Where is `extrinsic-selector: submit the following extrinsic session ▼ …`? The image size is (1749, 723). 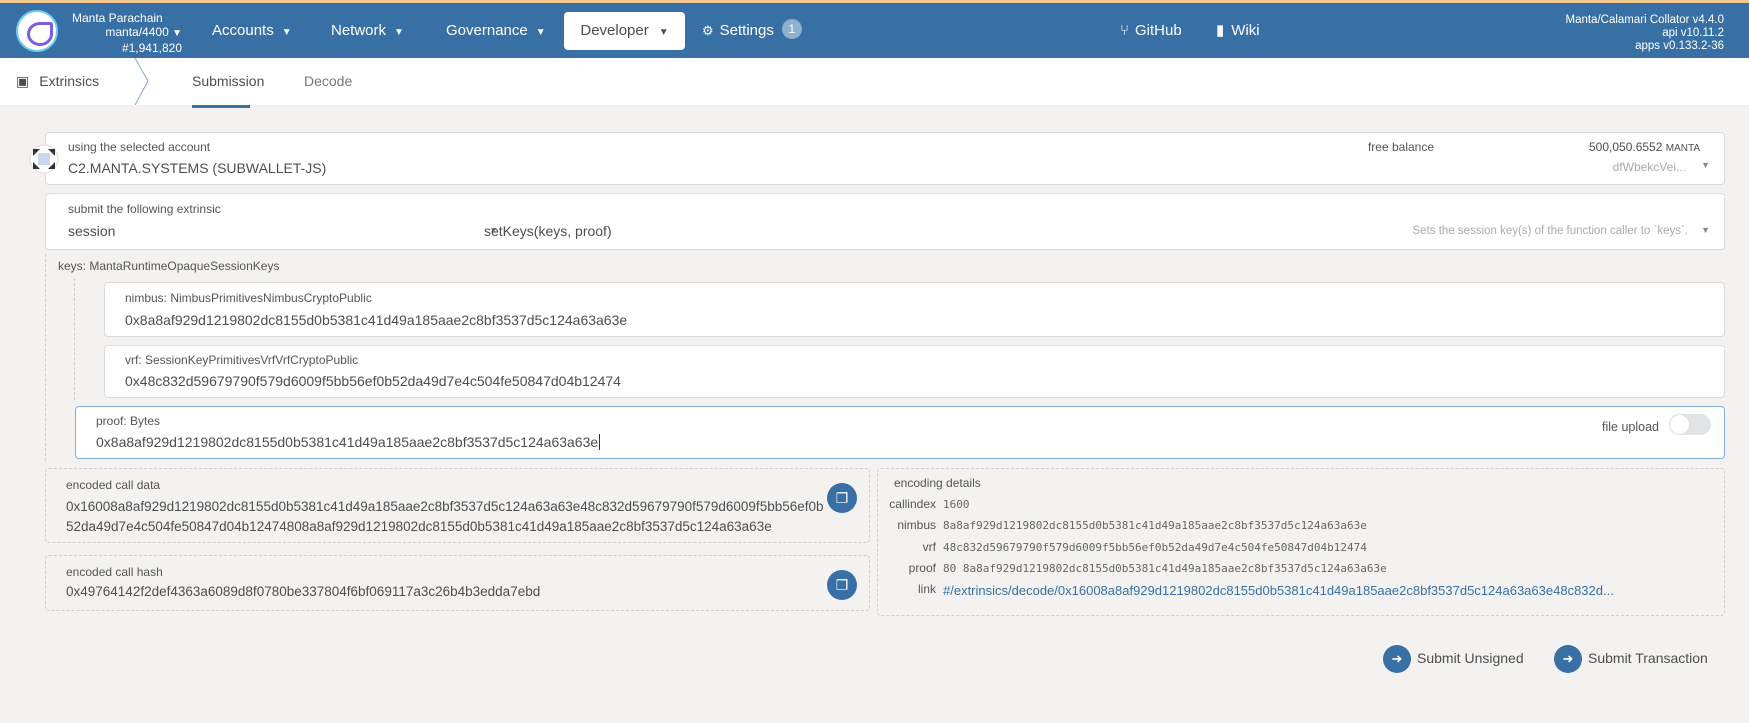 extrinsic-selector: submit the following extrinsic session ▼ … is located at coordinates (885, 221).